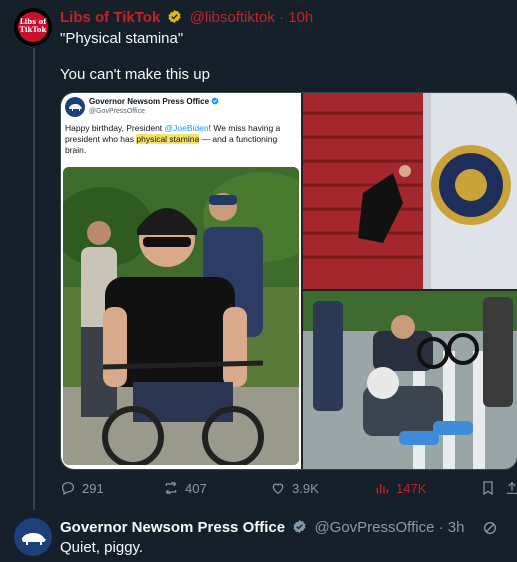  Describe the element at coordinates (175, 16) in the screenshot. I see `verified-gold-icon` at that location.